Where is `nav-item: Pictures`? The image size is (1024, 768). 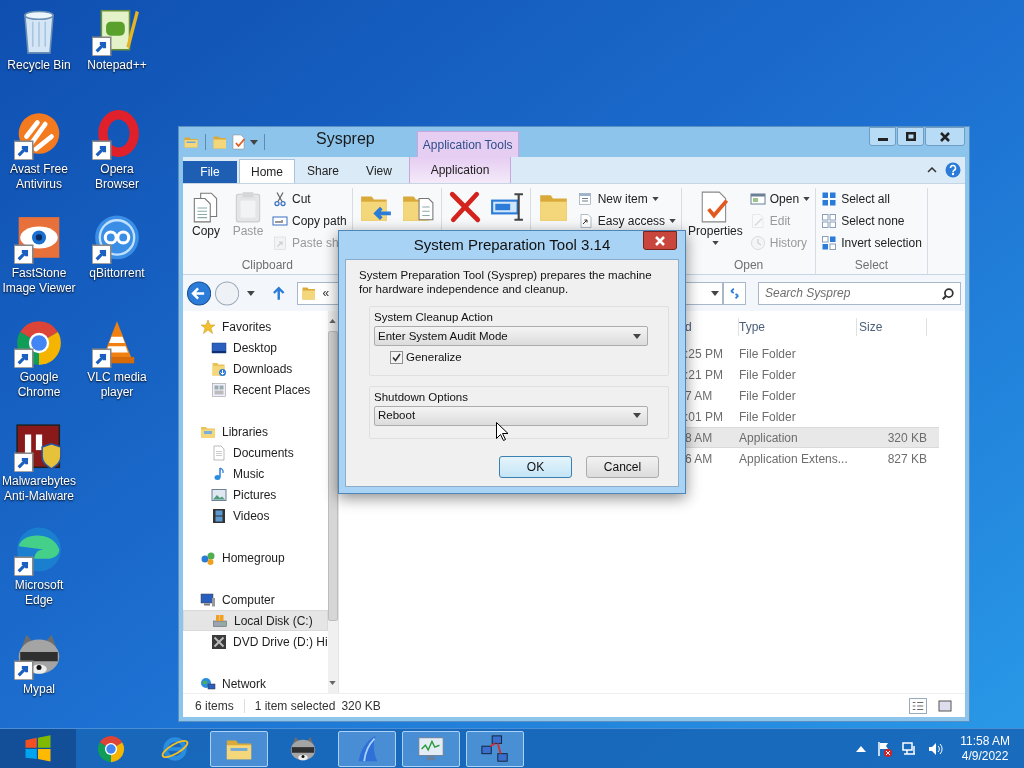 nav-item: Pictures is located at coordinates (255, 494).